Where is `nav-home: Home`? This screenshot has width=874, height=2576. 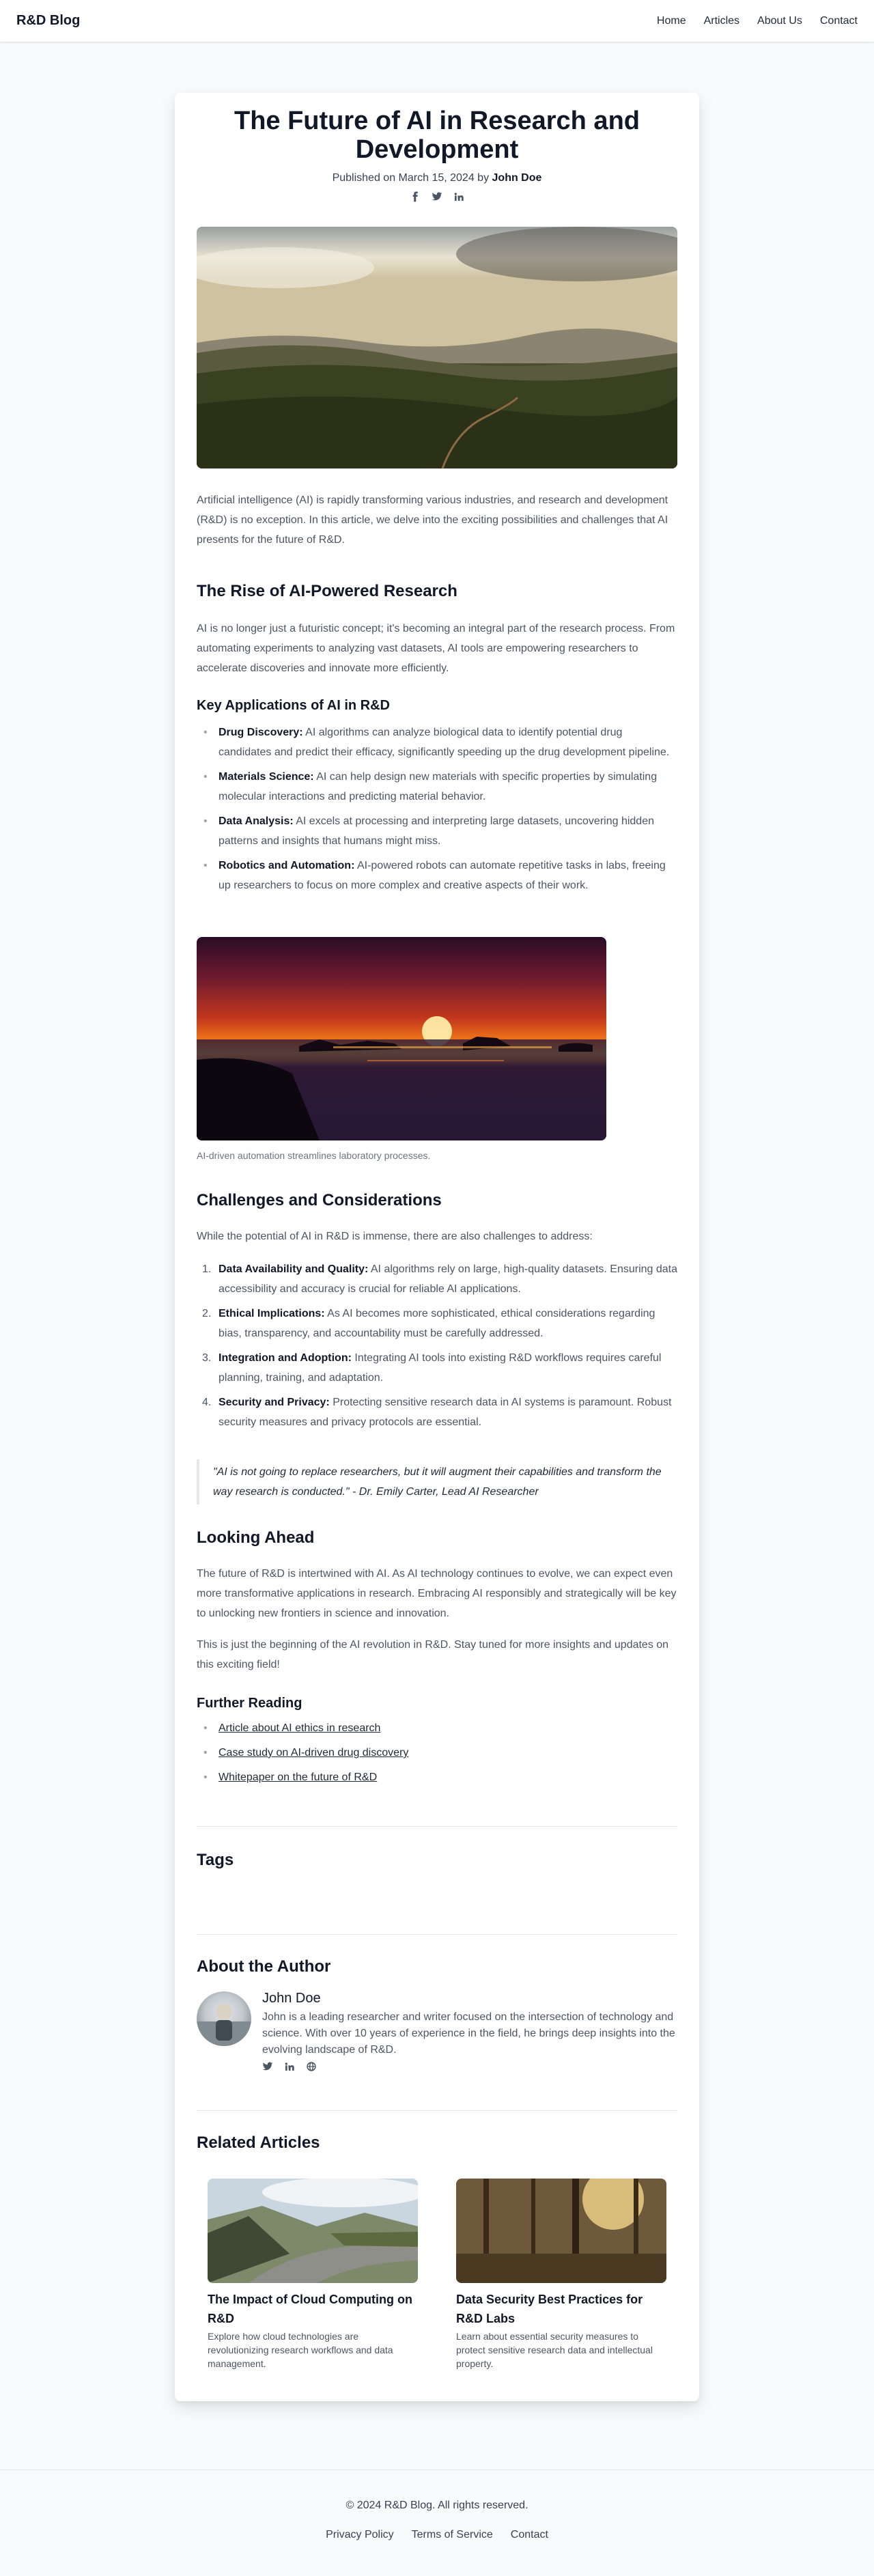
nav-home: Home is located at coordinates (671, 21).